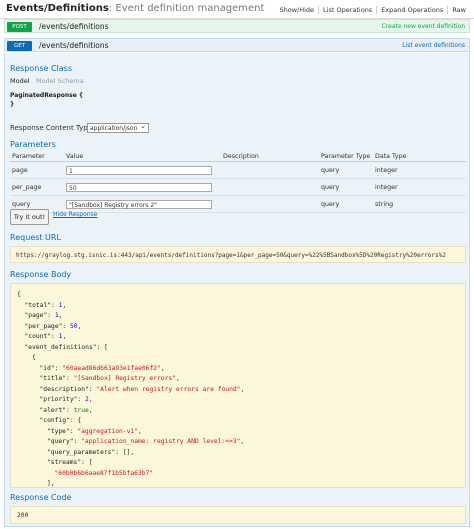 This screenshot has width=474, height=529. Describe the element at coordinates (75, 214) in the screenshot. I see `hide-response-link: Hide Response` at that location.